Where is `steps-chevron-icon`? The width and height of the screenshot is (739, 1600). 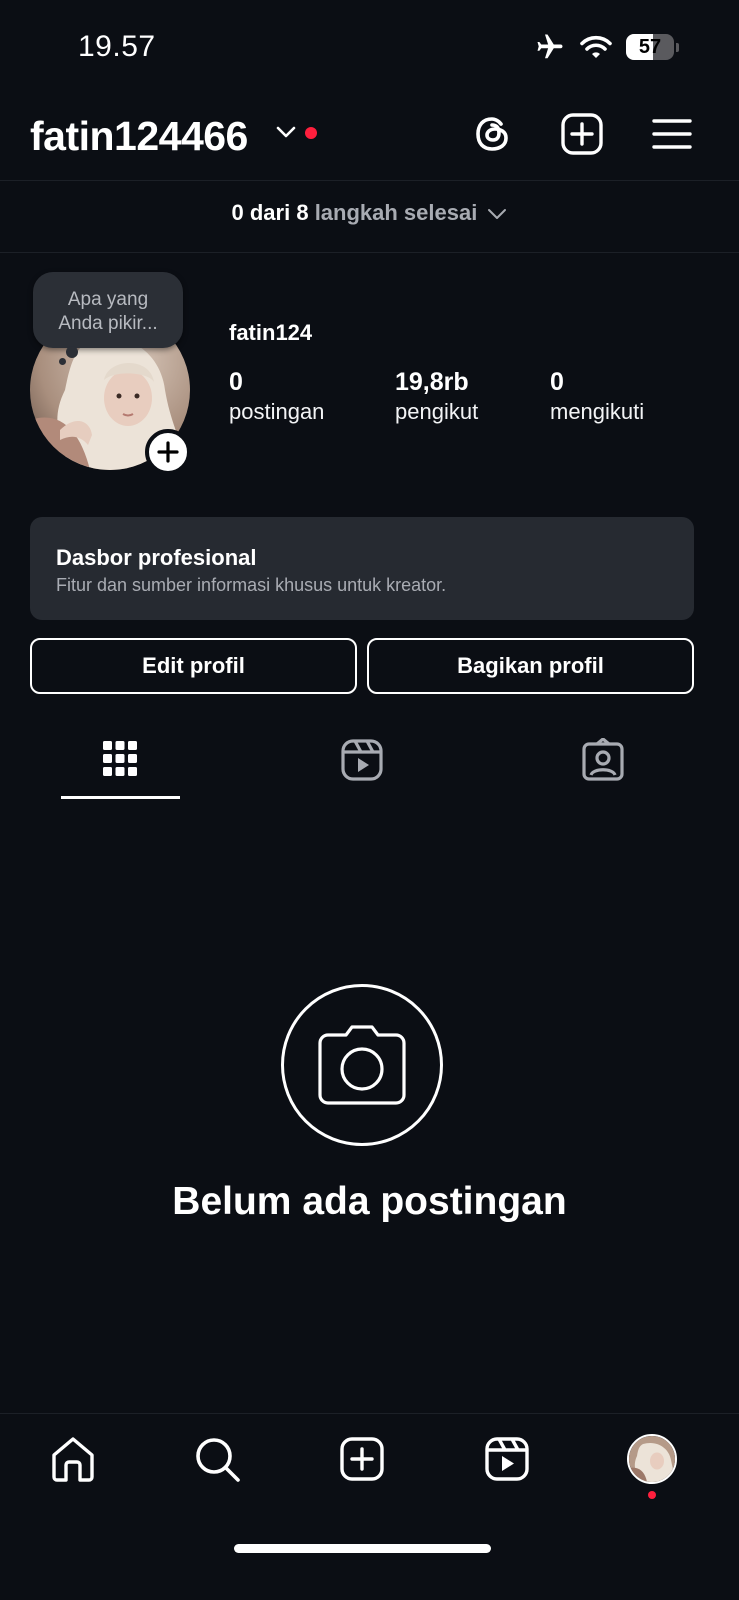
steps-chevron-icon is located at coordinates (497, 214).